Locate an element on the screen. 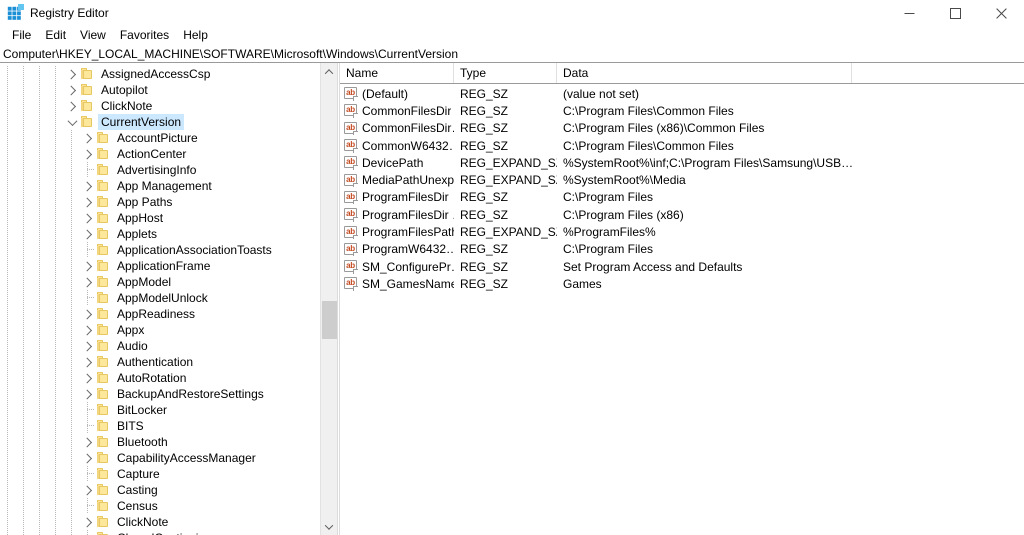 The height and width of the screenshot is (535, 1024). column-header-name: Name is located at coordinates (397, 73).